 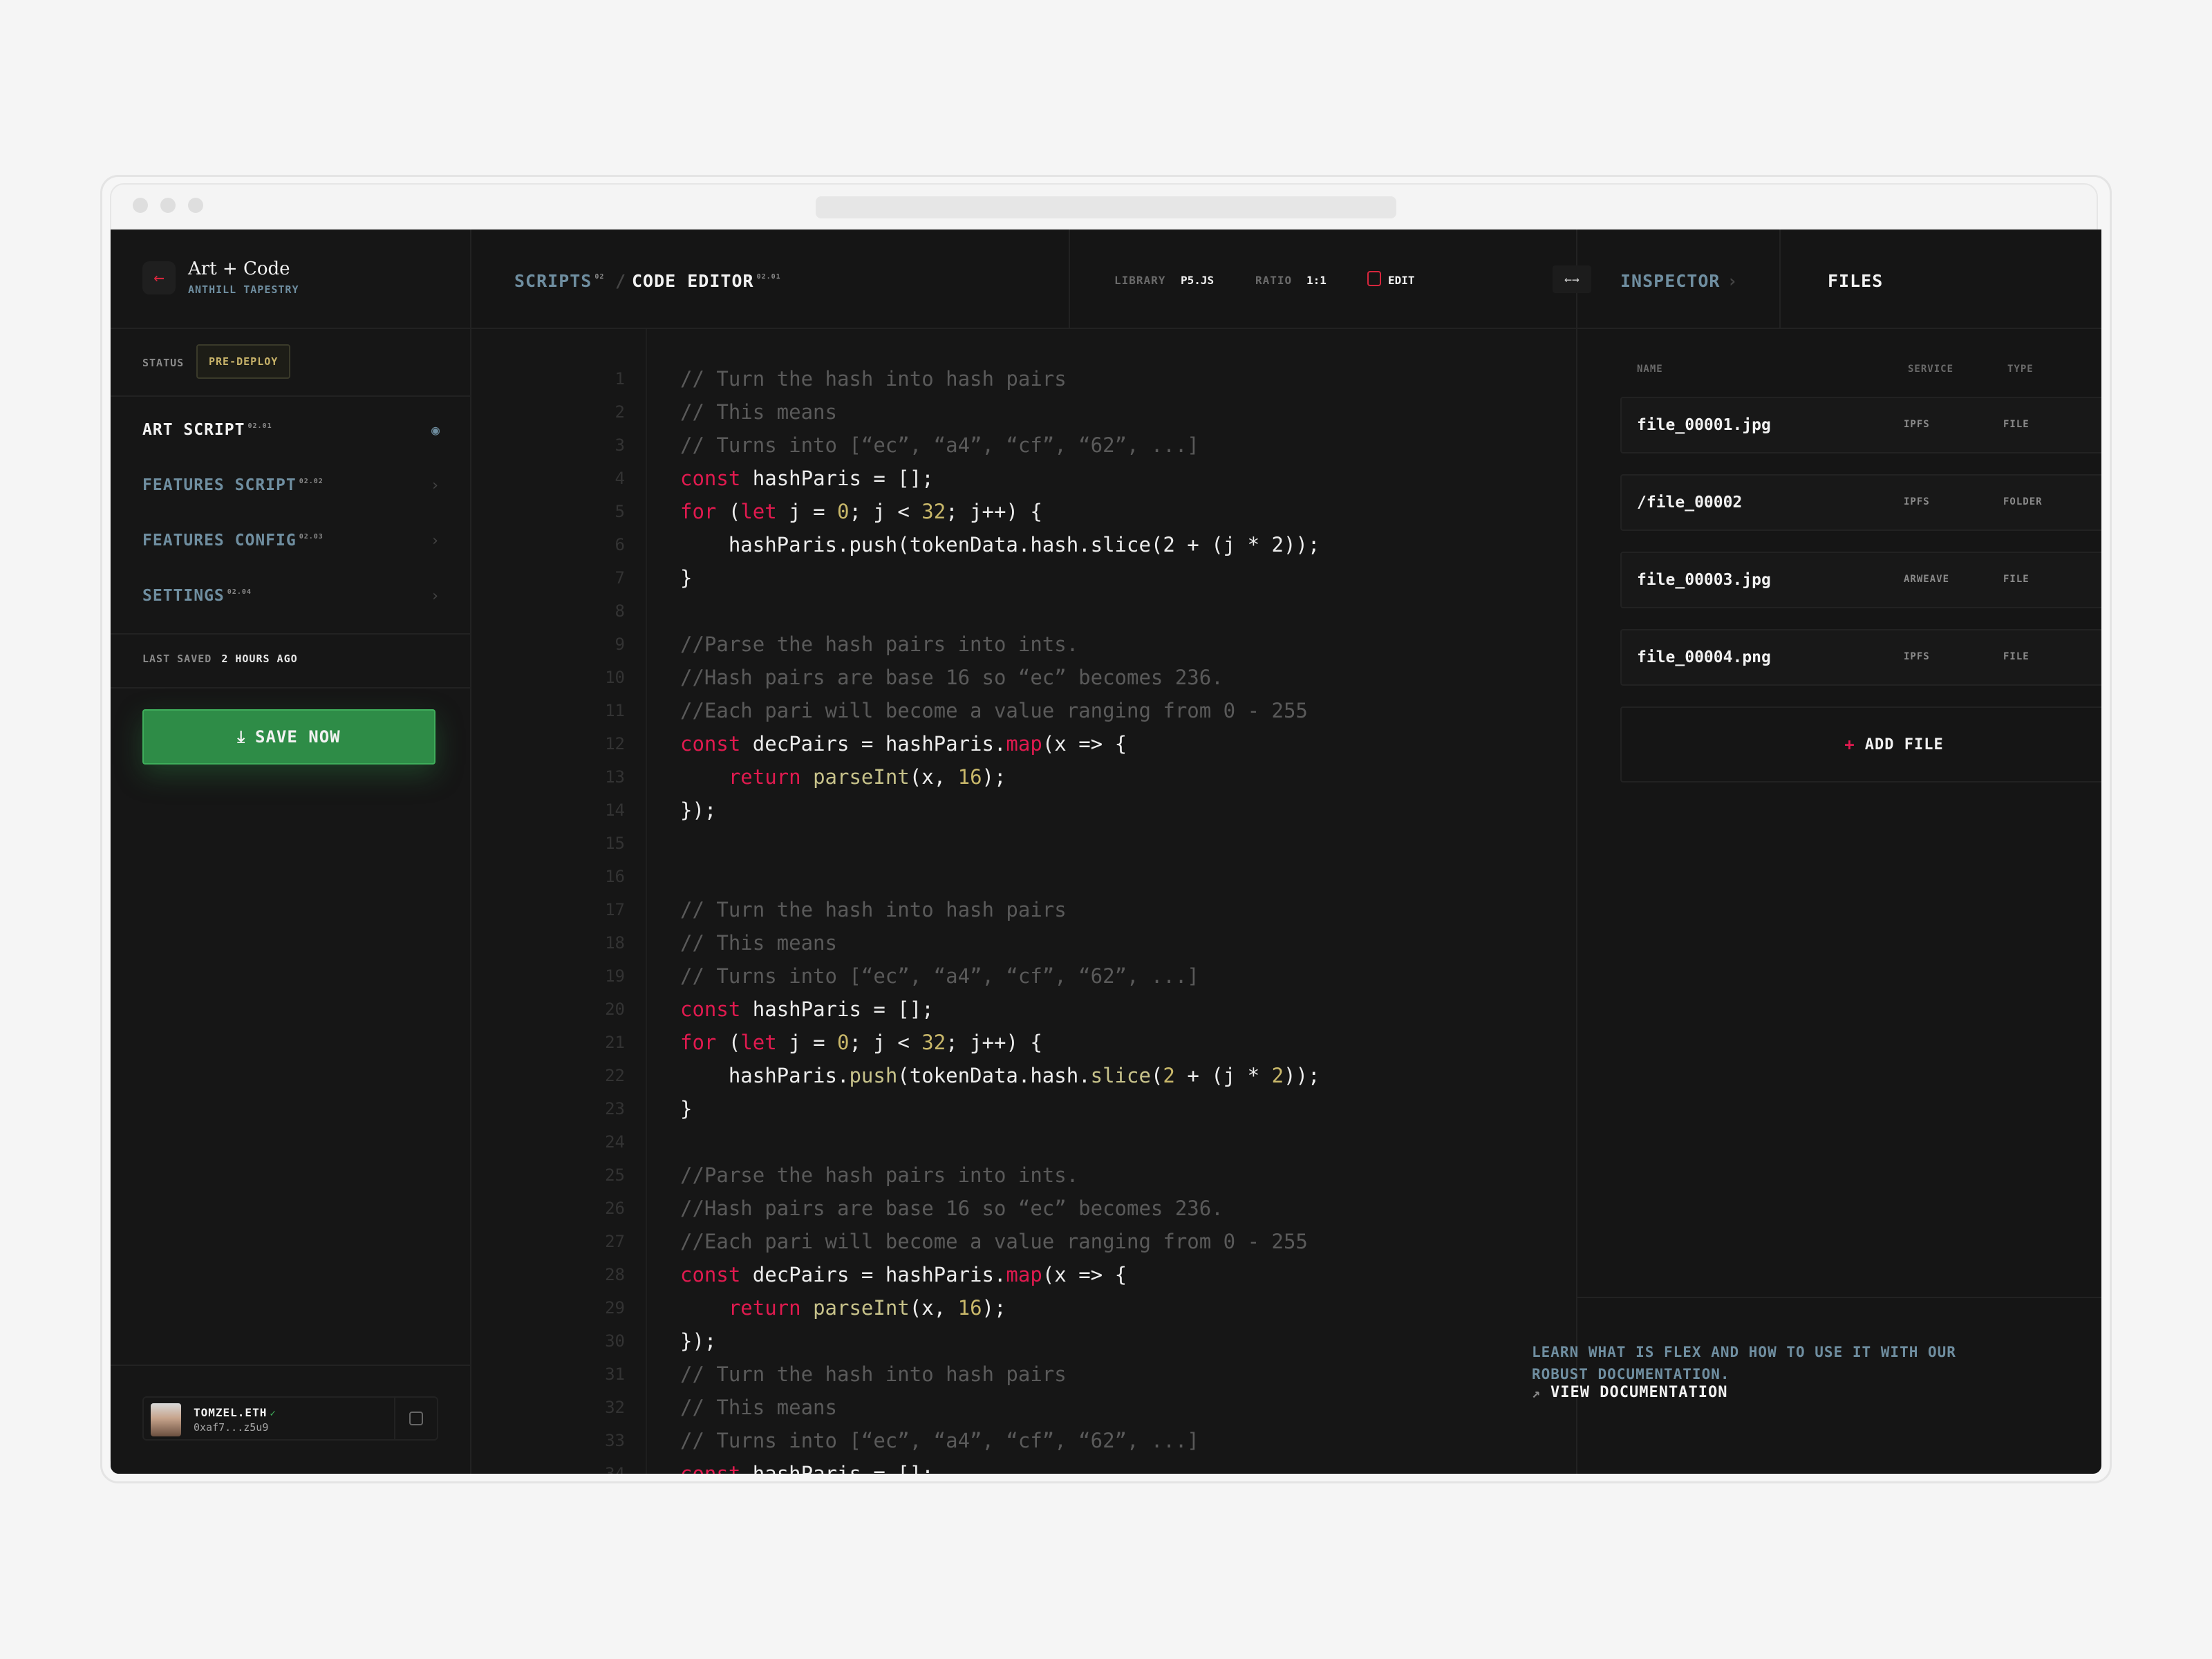 I want to click on line-number: 1, so click(x=620, y=378).